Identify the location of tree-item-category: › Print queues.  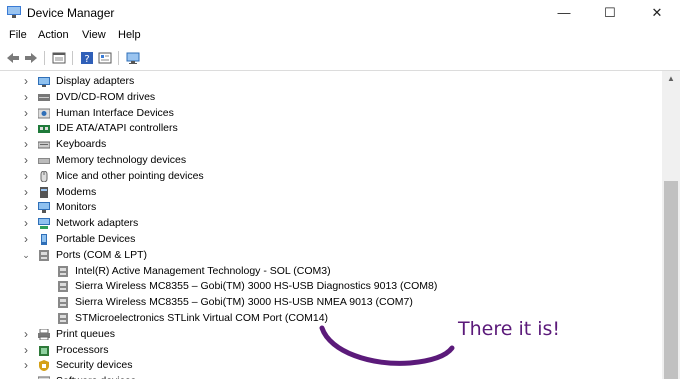
(330, 334).